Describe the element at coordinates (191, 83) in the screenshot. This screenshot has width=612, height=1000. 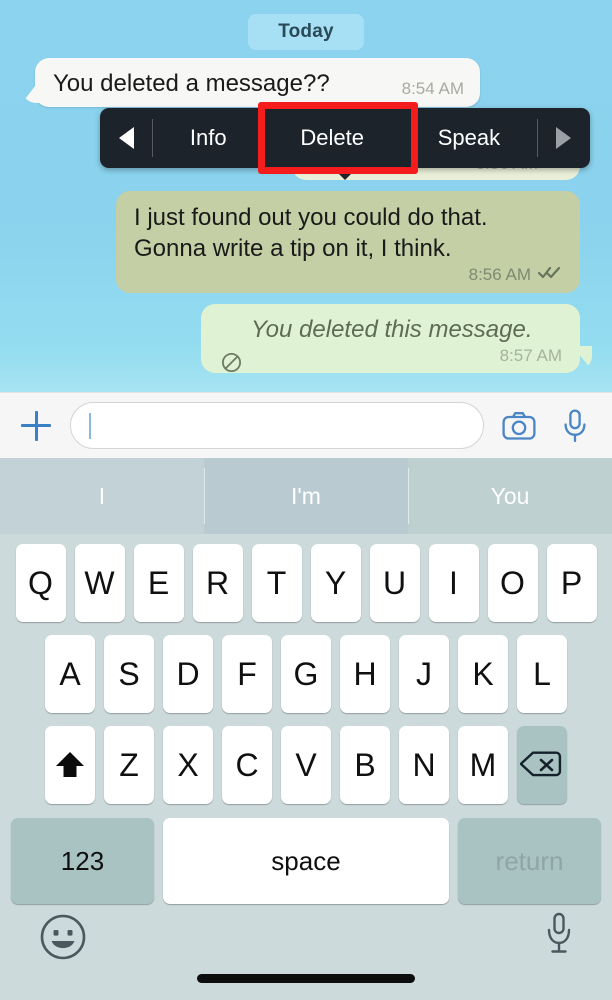
I see `message-text: You deleted a message??` at that location.